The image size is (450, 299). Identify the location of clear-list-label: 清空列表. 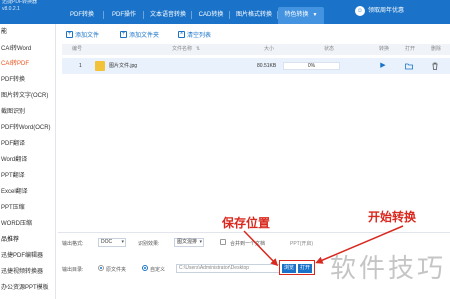
(199, 35).